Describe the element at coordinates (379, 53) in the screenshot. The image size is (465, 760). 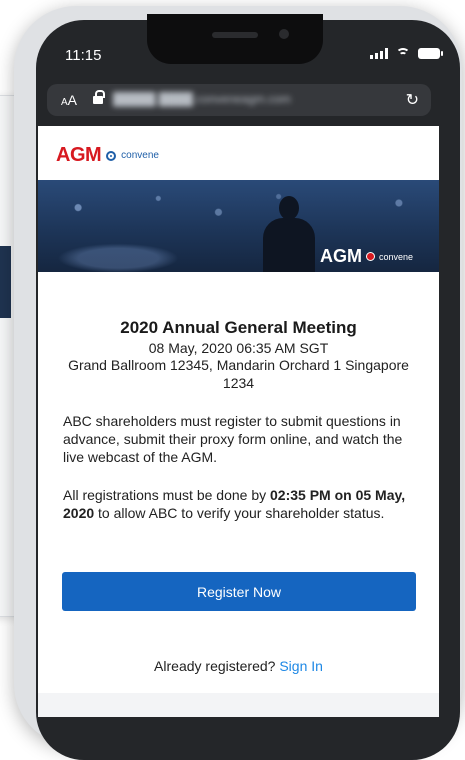
I see `cellular-signal-icon` at that location.